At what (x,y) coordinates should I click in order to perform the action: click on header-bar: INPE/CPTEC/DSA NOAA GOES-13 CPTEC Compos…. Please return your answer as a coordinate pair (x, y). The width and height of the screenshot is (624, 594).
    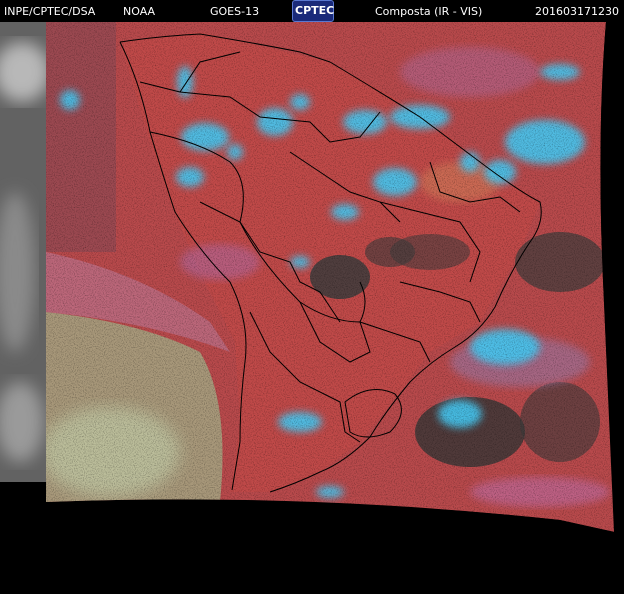
    Looking at the image, I should click on (312, 11).